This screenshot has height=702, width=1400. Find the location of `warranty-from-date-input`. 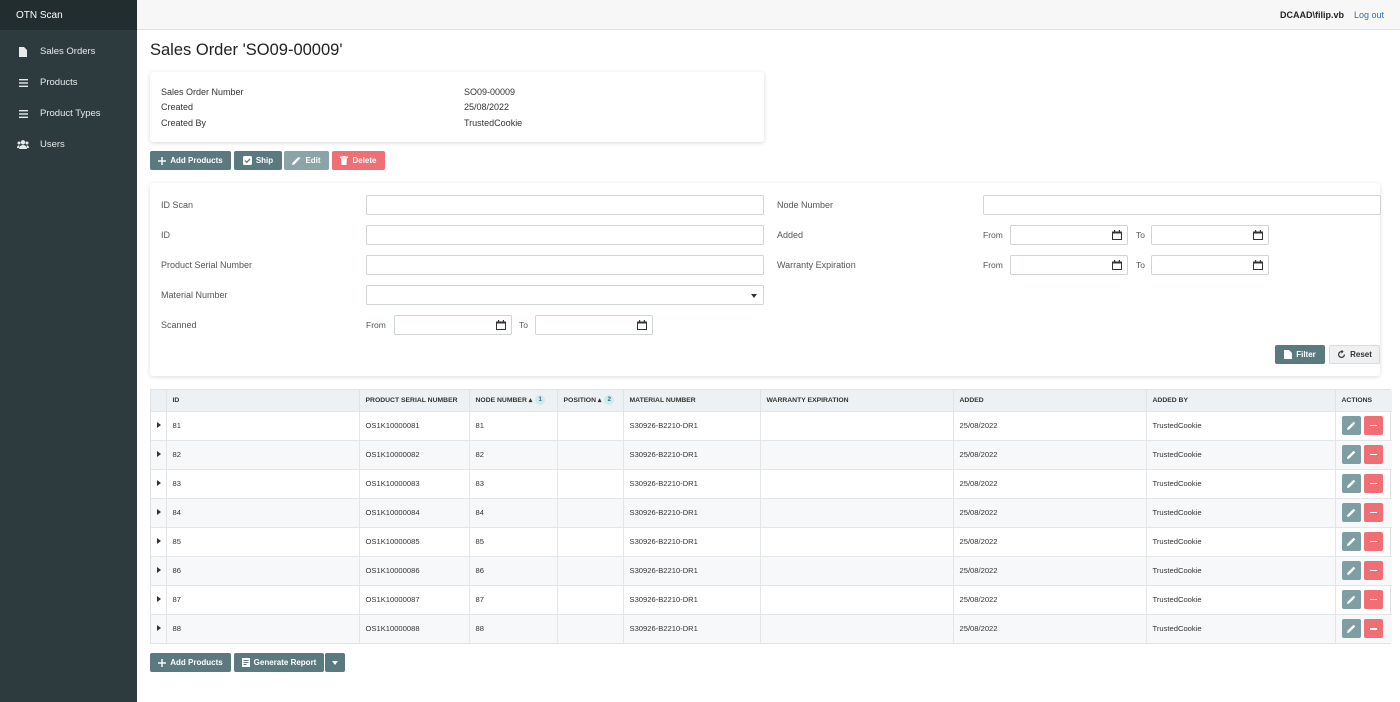

warranty-from-date-input is located at coordinates (1069, 265).